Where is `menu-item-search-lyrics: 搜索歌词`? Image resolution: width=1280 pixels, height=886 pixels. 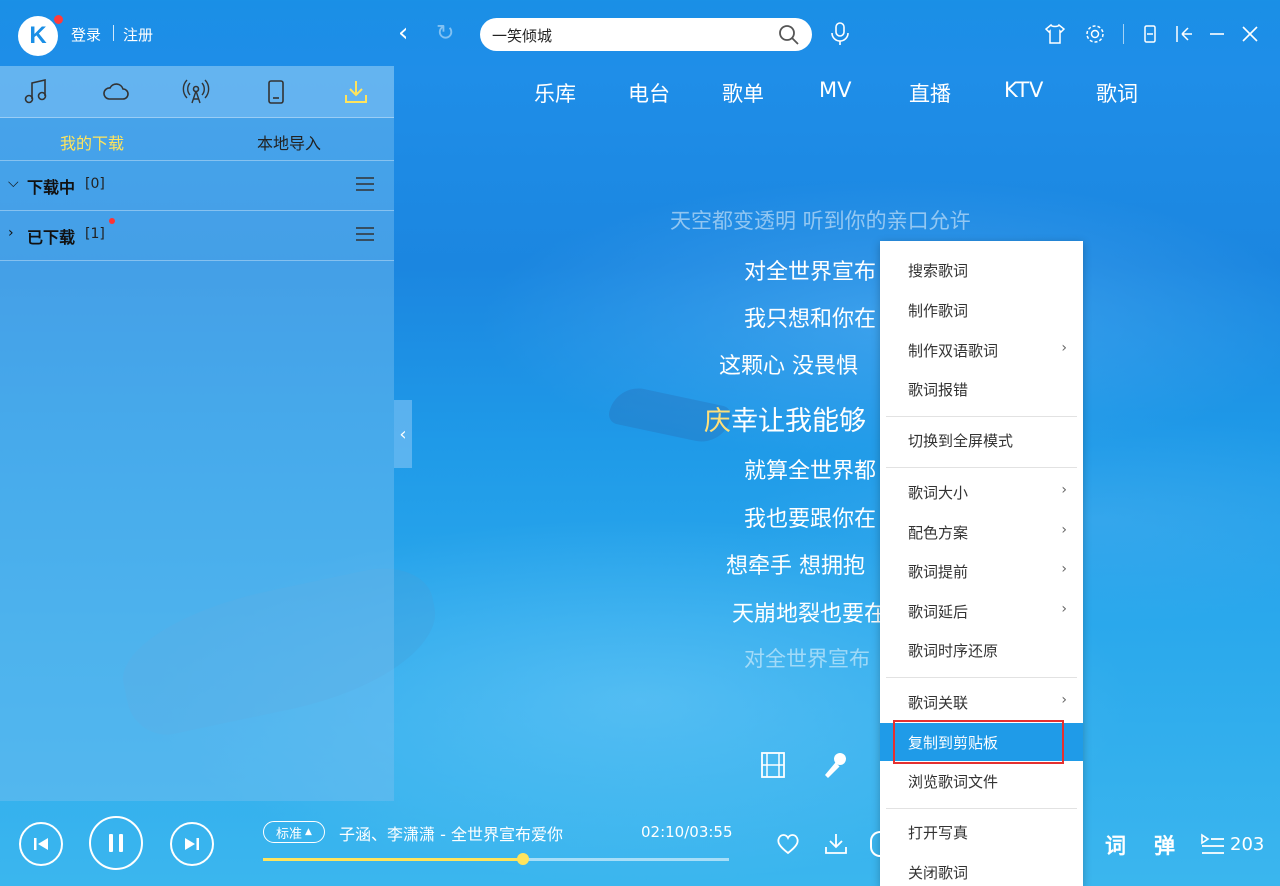
menu-item-search-lyrics: 搜索歌词 is located at coordinates (981, 270).